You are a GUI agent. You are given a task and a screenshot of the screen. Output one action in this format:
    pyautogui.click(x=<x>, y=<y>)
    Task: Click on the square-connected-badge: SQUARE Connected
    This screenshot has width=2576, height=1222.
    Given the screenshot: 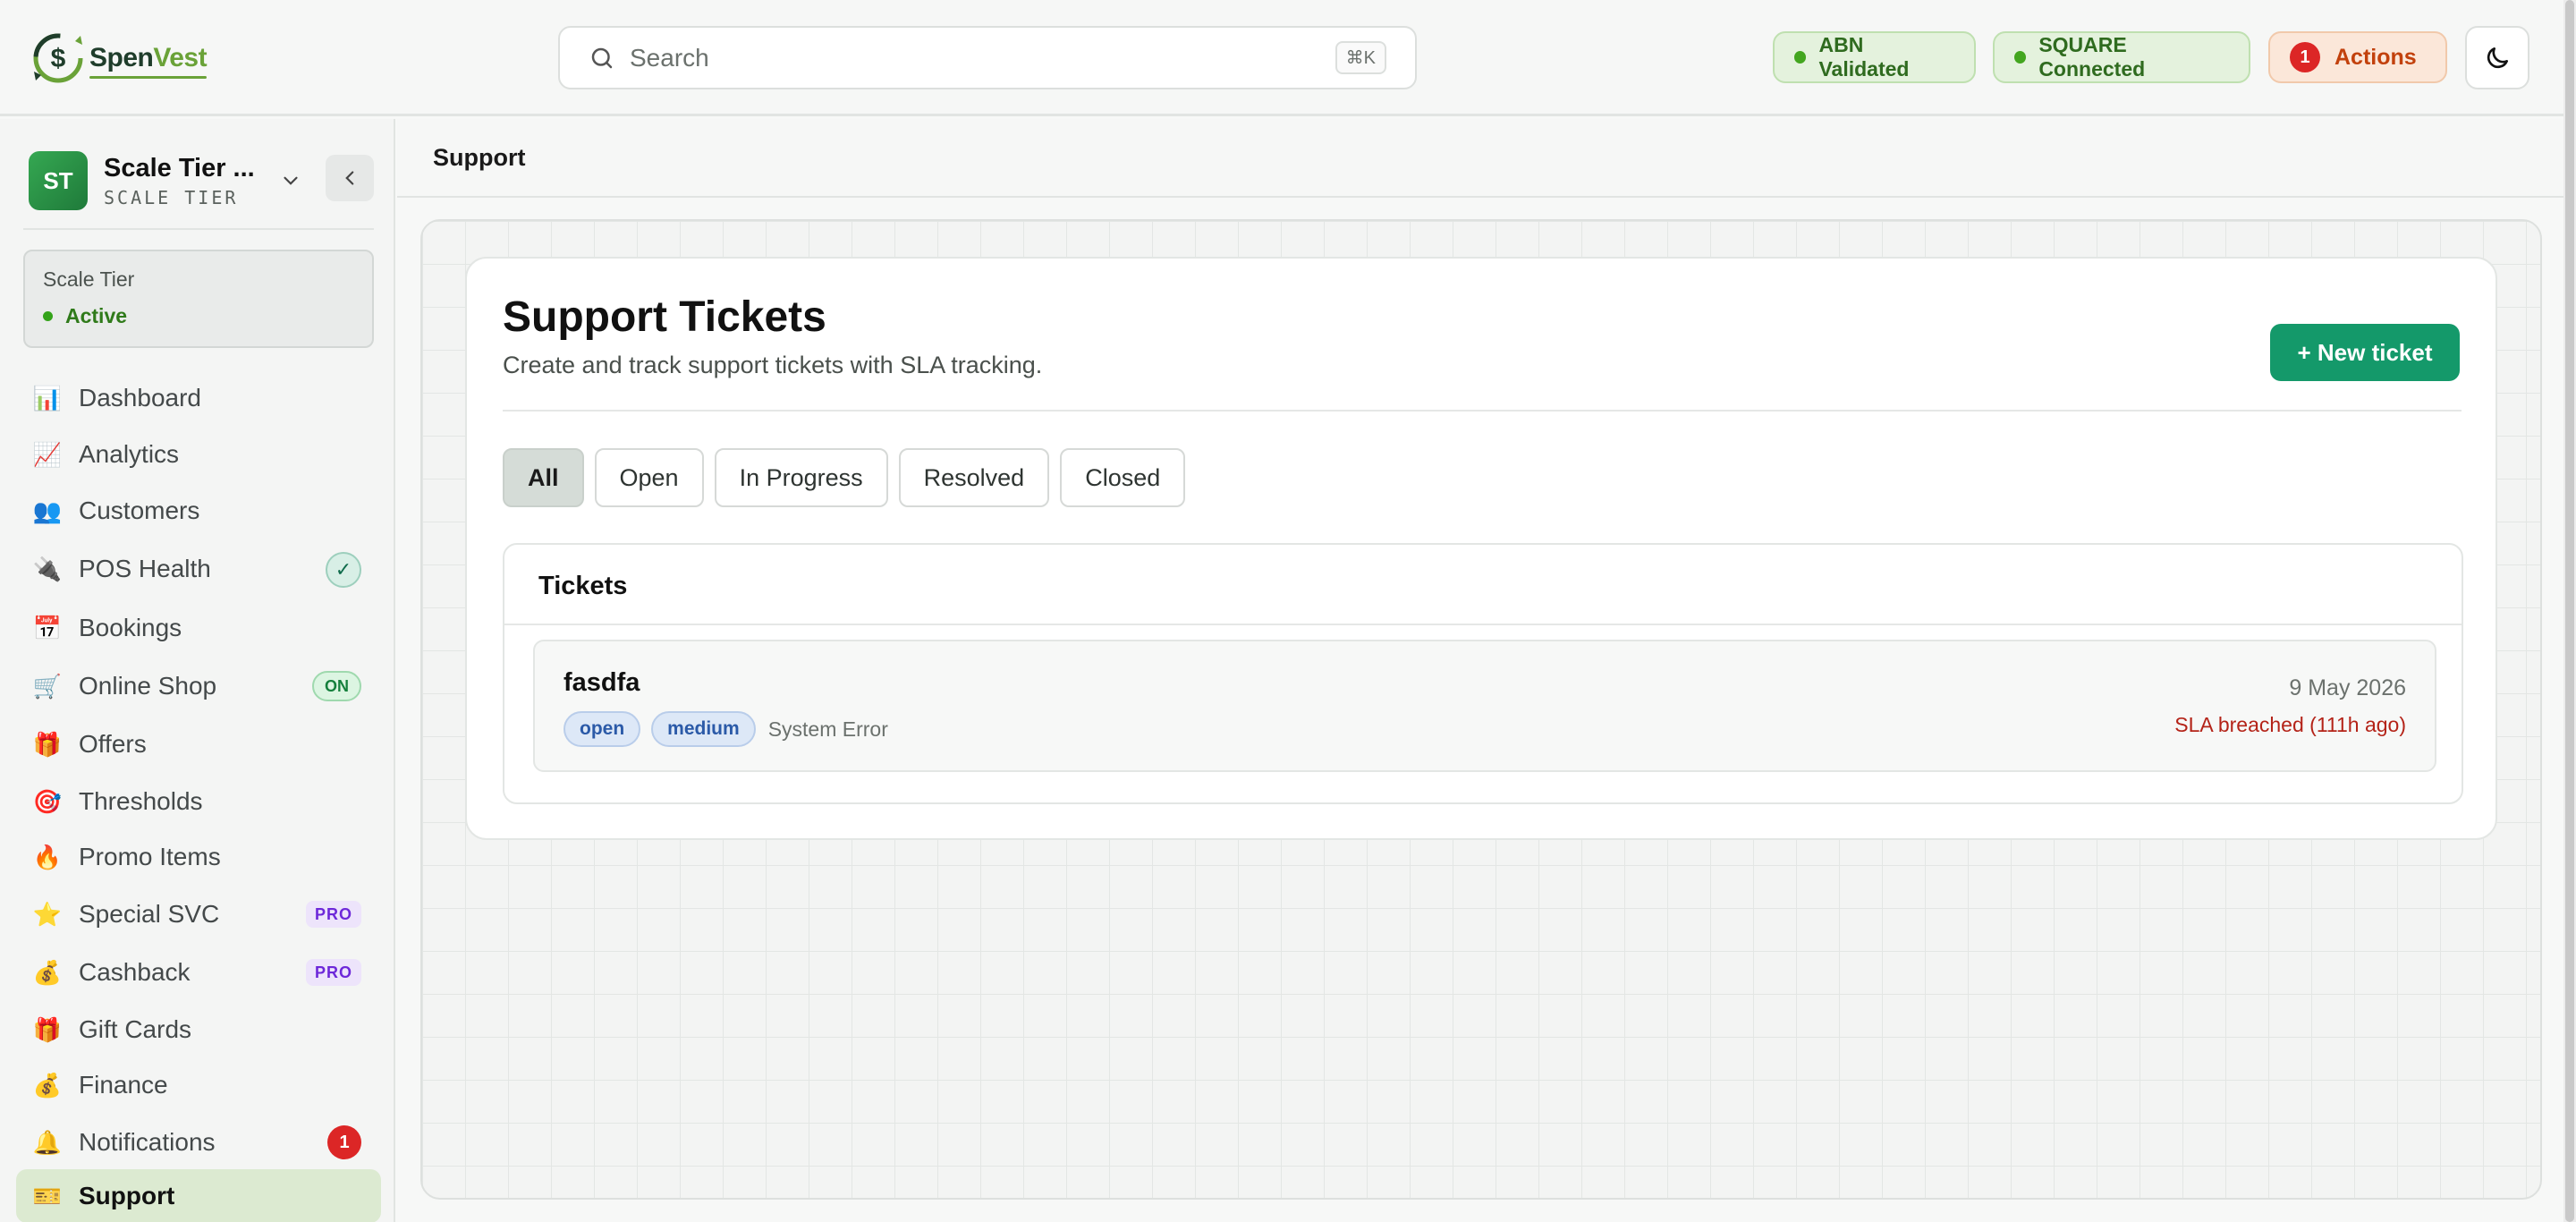 What is the action you would take?
    pyautogui.click(x=2121, y=57)
    